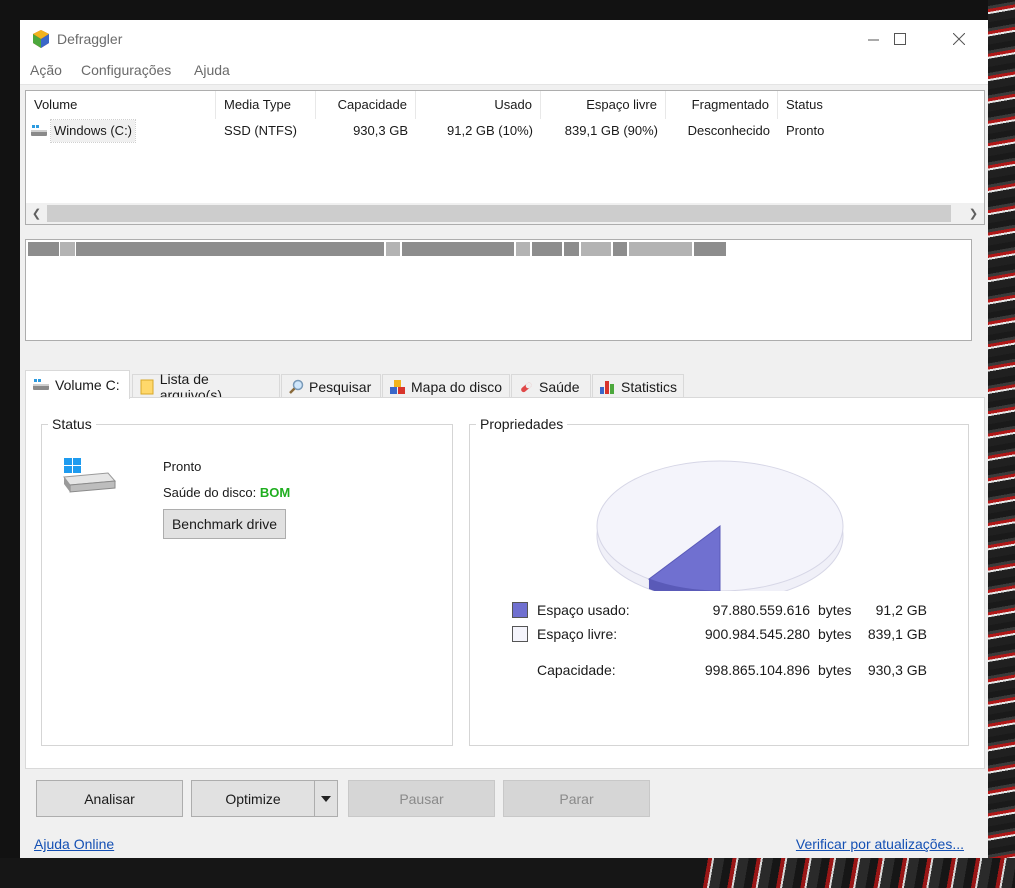 Image resolution: width=1015 pixels, height=888 pixels. I want to click on tab-label: Mapa do disco, so click(457, 386).